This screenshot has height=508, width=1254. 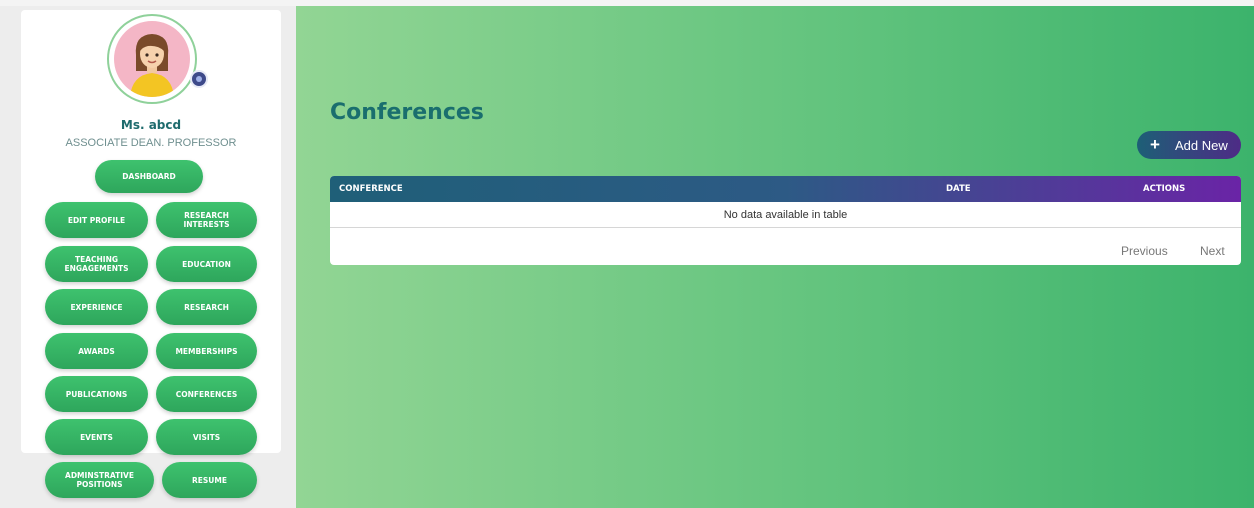 I want to click on add-new-label: Add New, so click(x=1201, y=145).